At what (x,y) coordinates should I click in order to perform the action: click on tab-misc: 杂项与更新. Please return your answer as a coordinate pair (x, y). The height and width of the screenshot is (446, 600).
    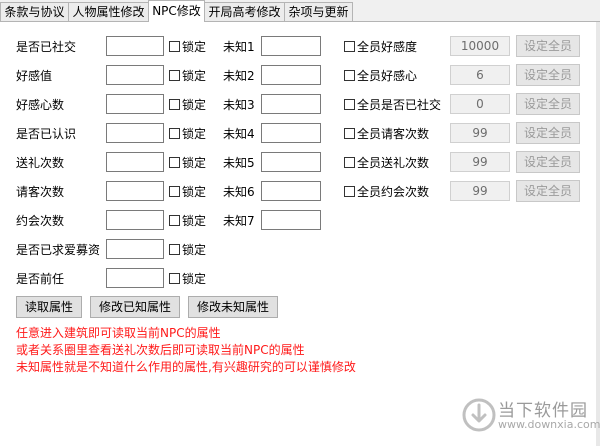
    Looking at the image, I should click on (318, 11).